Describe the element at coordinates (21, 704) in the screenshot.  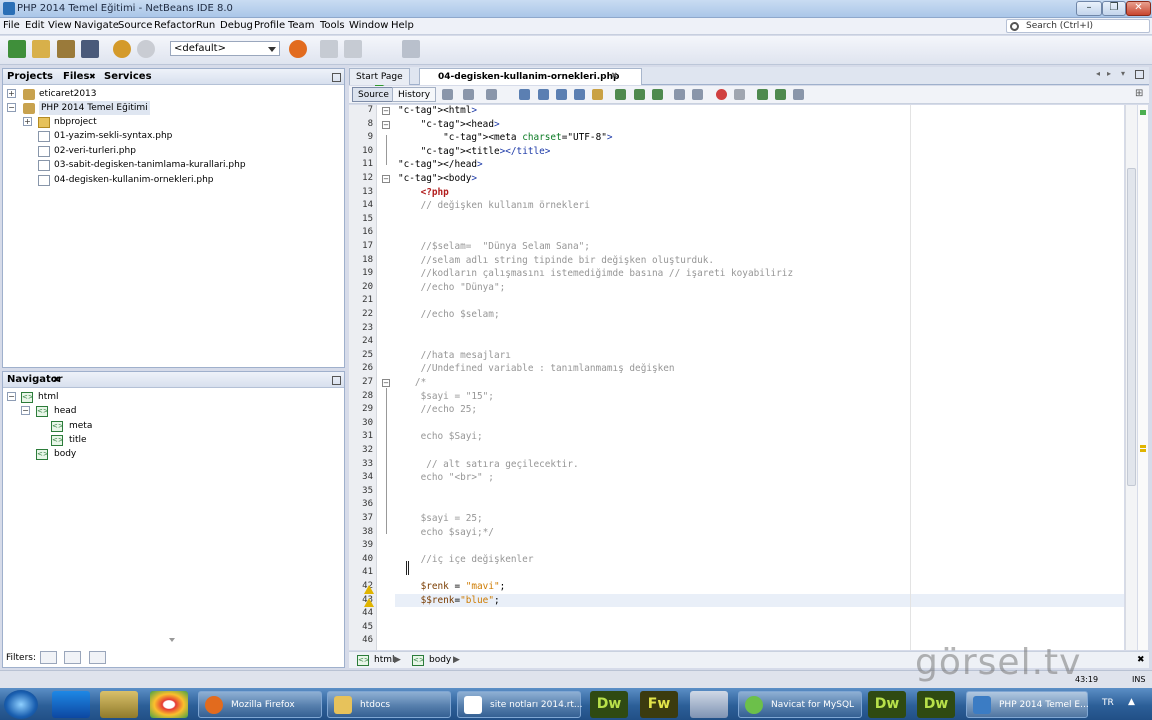
I see `start-button` at that location.